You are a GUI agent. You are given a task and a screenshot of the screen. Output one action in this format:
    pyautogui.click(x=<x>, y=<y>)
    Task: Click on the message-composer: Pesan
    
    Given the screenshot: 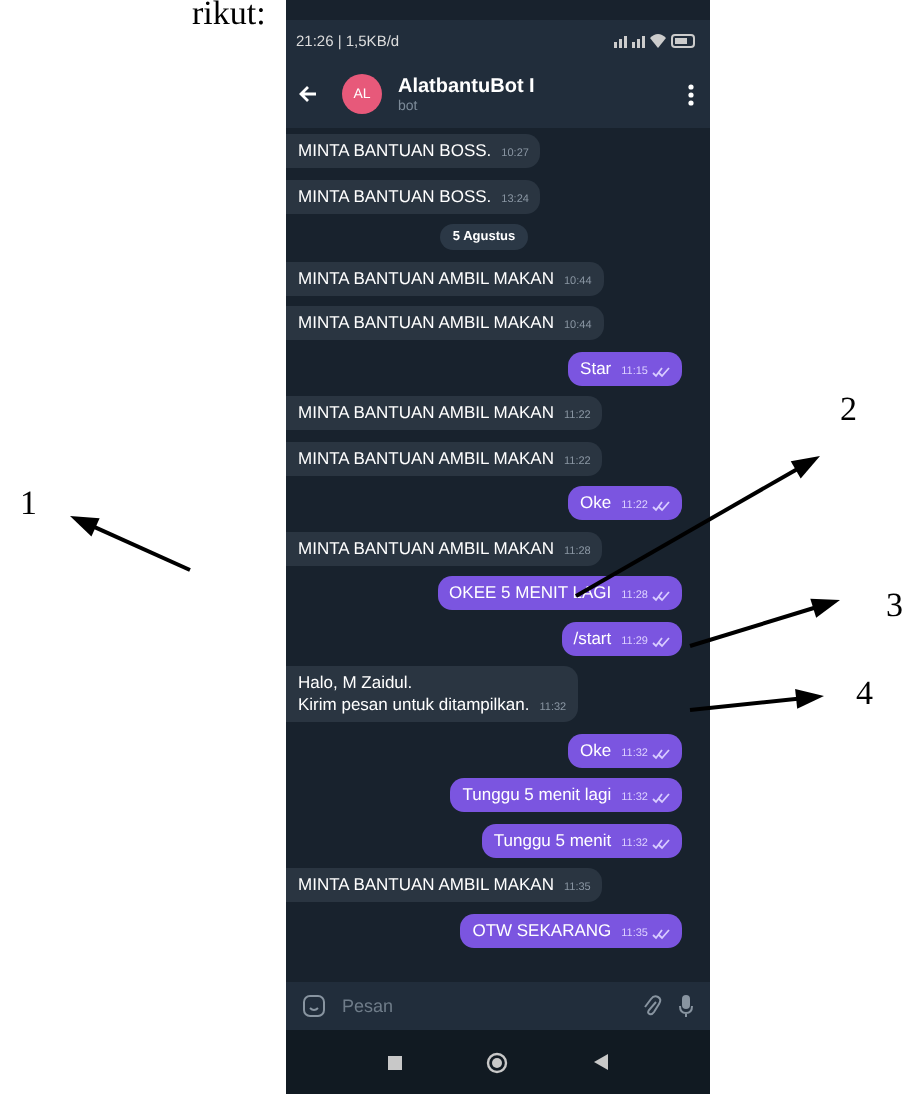 What is the action you would take?
    pyautogui.click(x=498, y=1006)
    